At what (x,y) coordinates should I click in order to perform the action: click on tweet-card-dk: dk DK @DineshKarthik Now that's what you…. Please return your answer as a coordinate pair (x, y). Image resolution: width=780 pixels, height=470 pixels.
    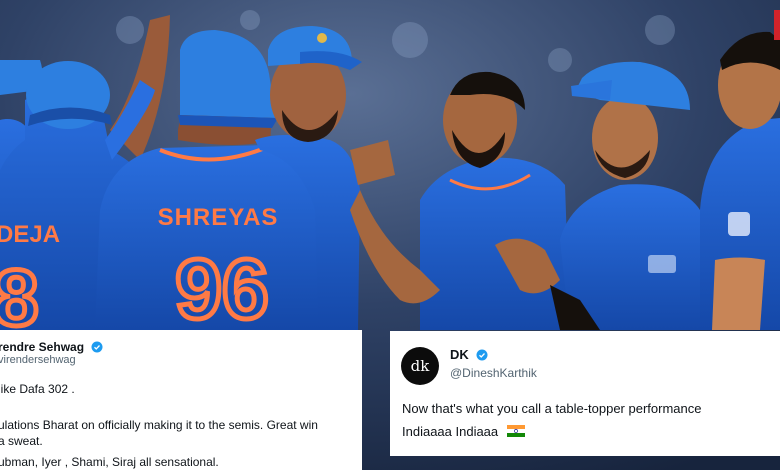
    Looking at the image, I should click on (585, 393).